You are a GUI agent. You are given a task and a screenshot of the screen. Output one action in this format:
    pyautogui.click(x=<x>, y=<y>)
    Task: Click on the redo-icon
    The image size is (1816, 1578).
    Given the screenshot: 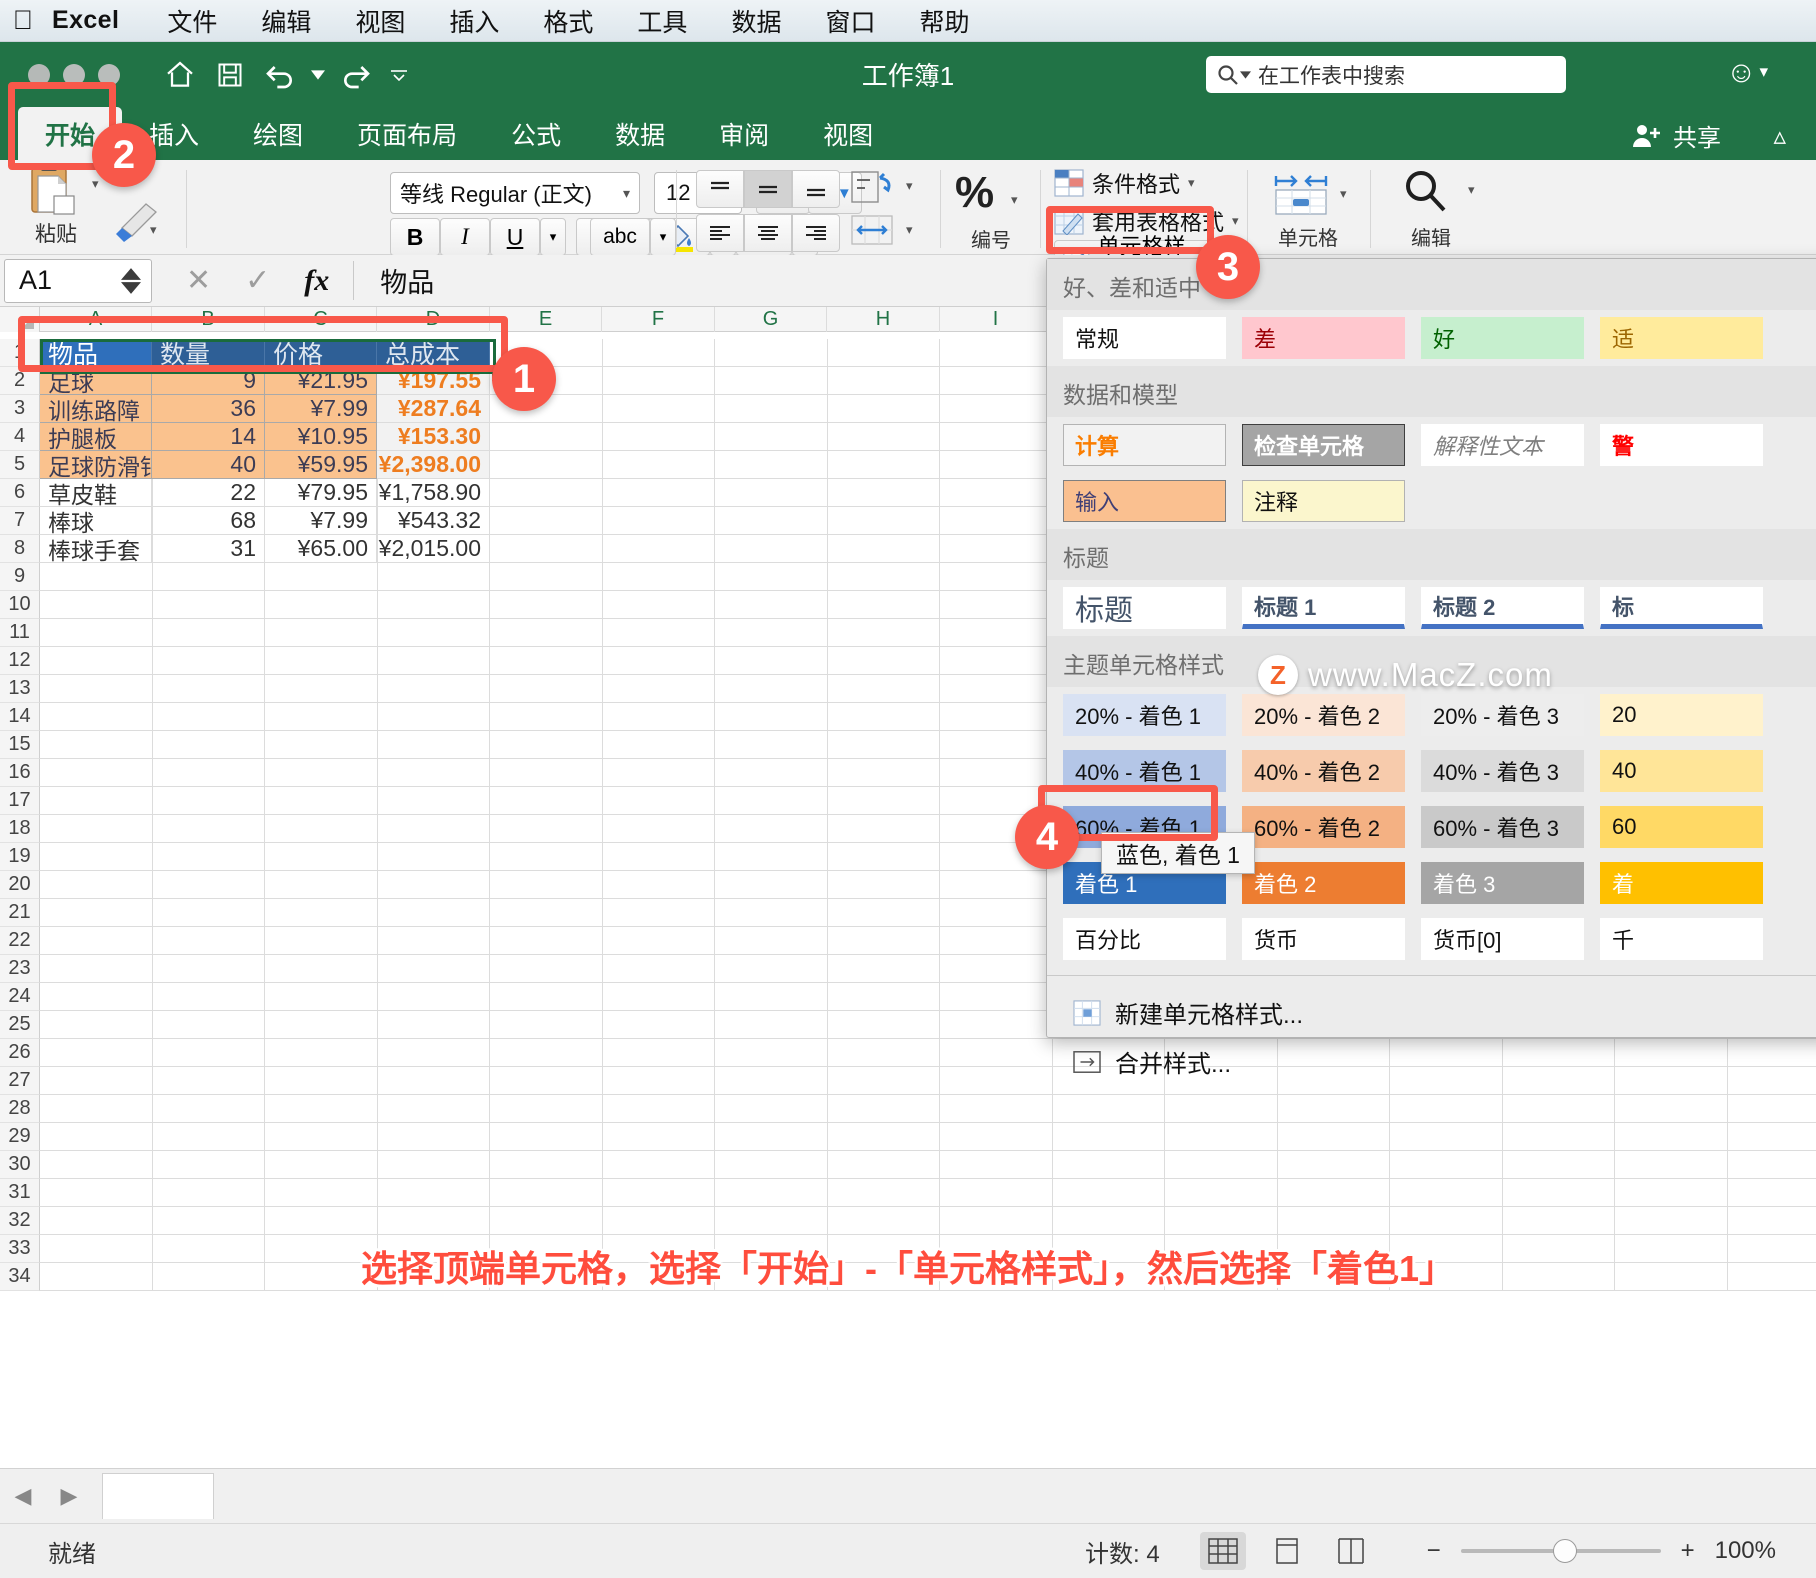 What is the action you would take?
    pyautogui.click(x=356, y=75)
    